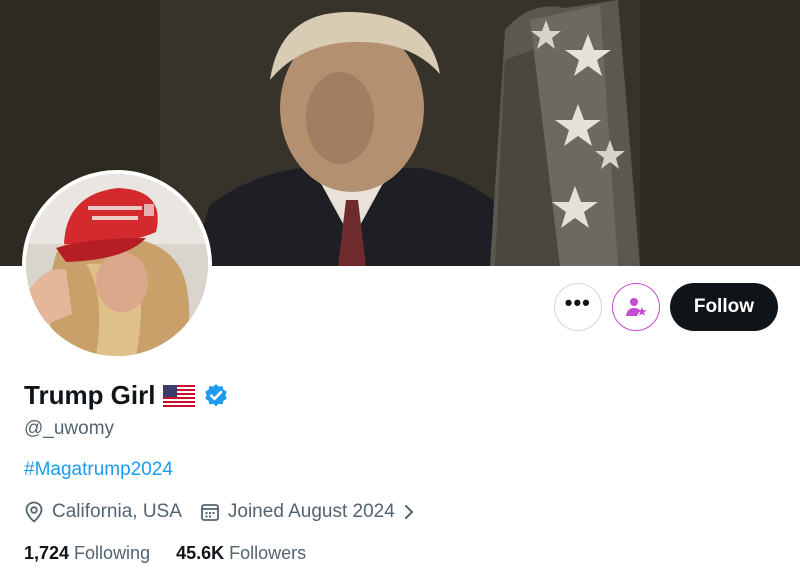  I want to click on name-row: Trump Girl, so click(126, 395).